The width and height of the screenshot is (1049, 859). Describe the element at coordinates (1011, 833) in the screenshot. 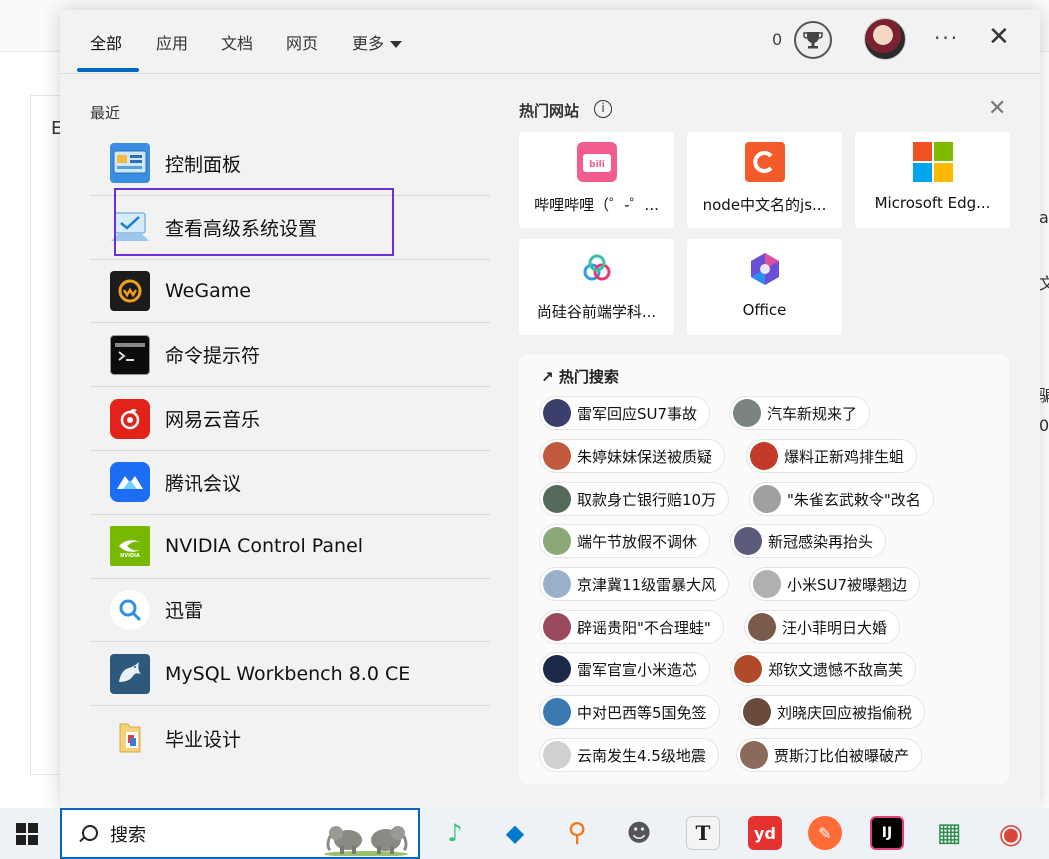

I see `chrome-icon: ◉` at that location.